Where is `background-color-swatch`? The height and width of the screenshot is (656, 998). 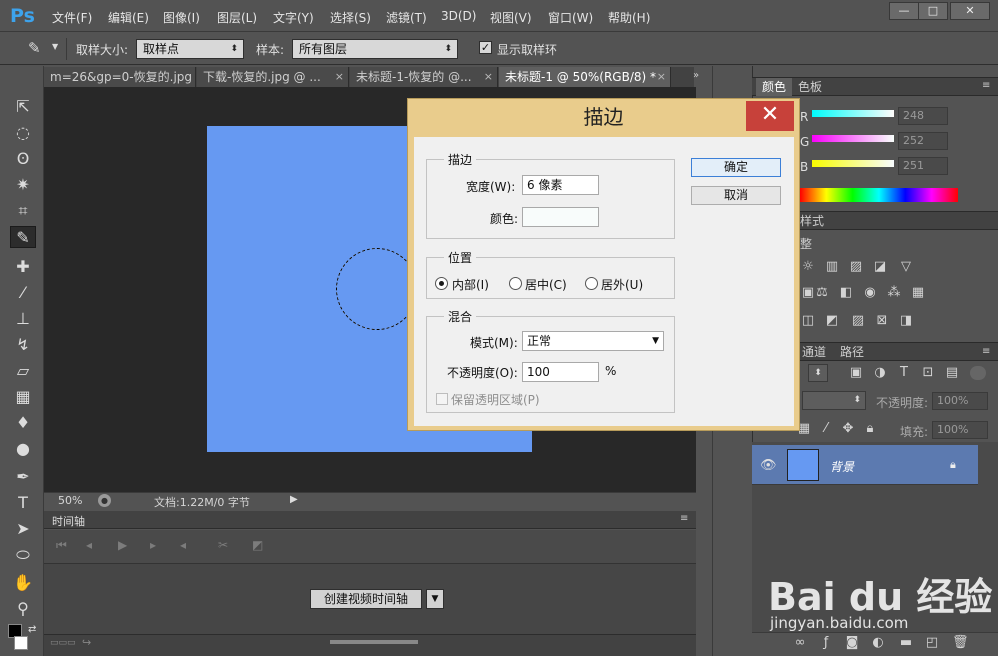 background-color-swatch is located at coordinates (21, 643).